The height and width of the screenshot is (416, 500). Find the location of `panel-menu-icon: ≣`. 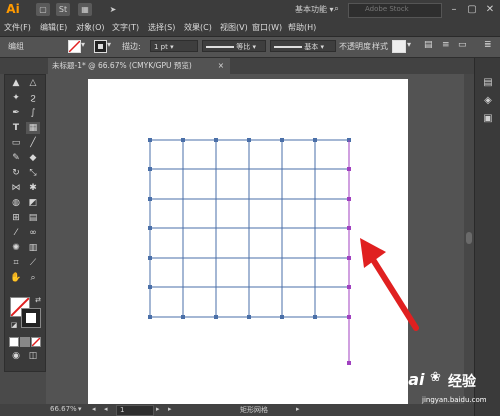

panel-menu-icon: ≣ is located at coordinates (488, 45).